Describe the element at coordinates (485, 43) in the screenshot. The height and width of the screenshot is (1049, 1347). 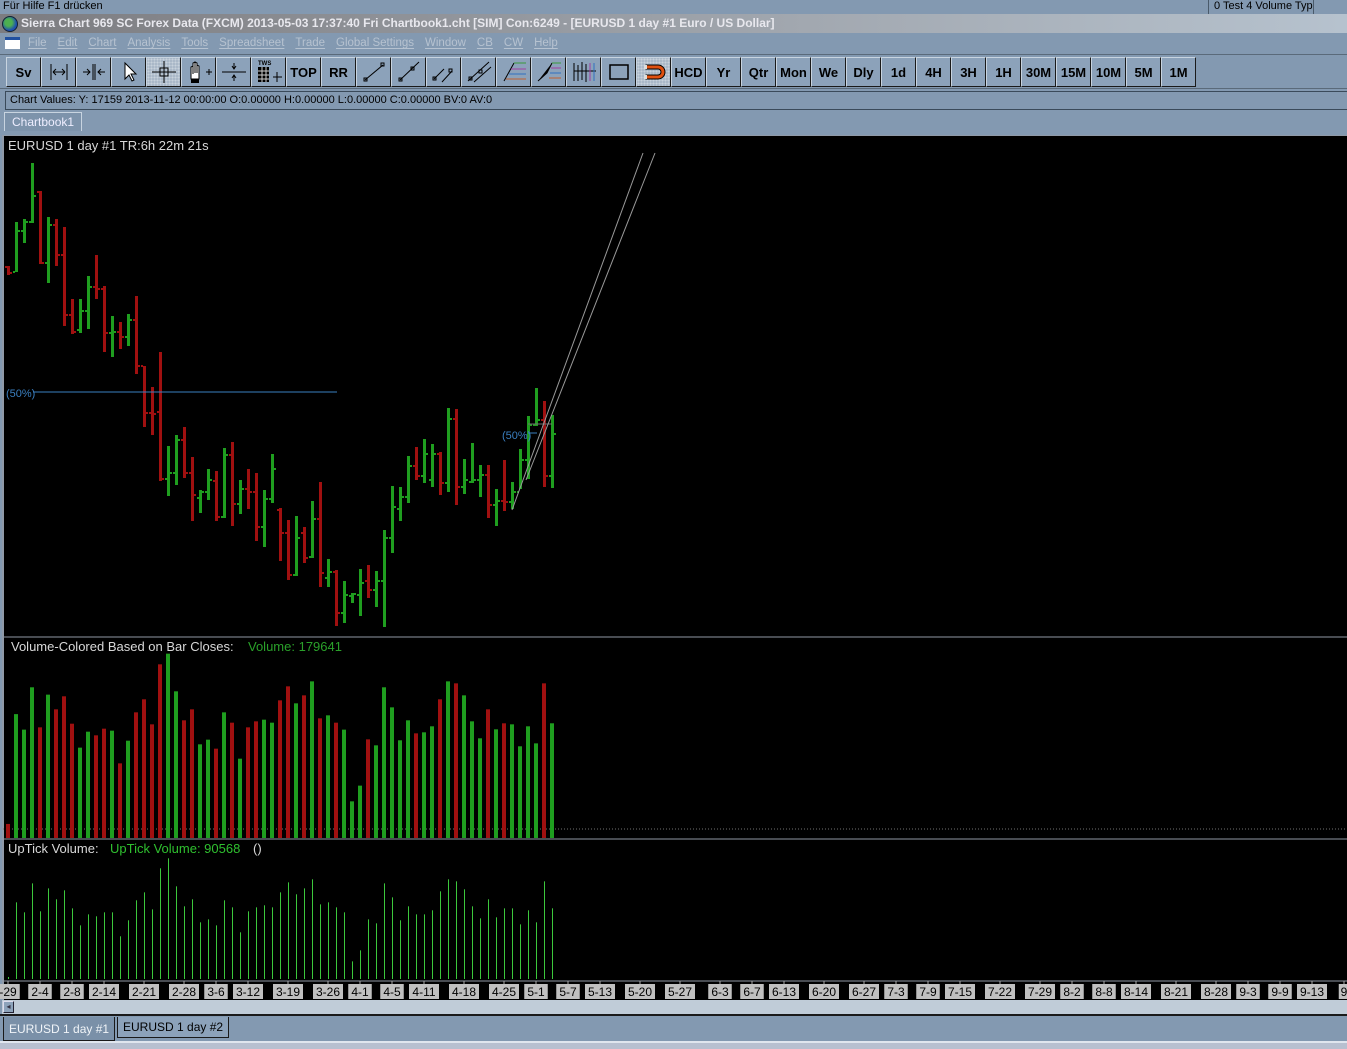
I see `menu-cb: CB` at that location.